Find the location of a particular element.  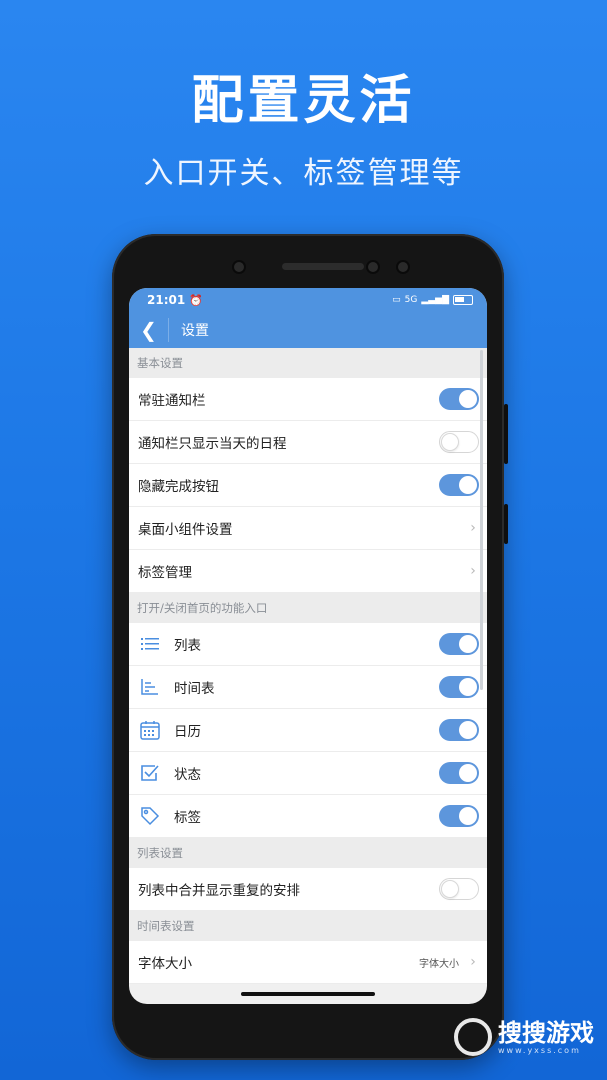

checkbox-icon is located at coordinates (150, 773).